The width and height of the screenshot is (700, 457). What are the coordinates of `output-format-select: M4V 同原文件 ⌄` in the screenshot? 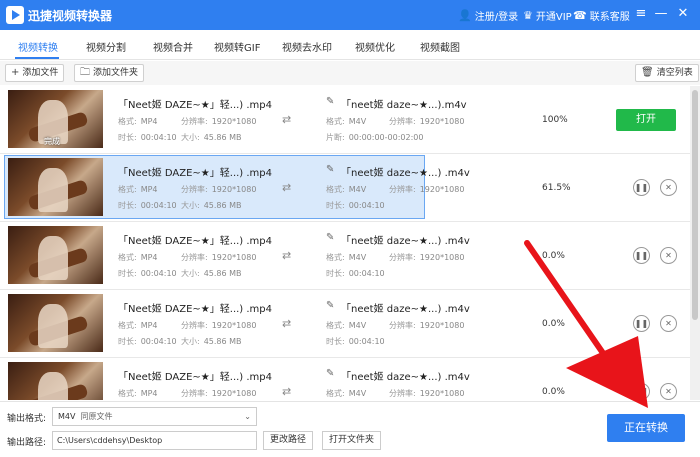 It's located at (154, 416).